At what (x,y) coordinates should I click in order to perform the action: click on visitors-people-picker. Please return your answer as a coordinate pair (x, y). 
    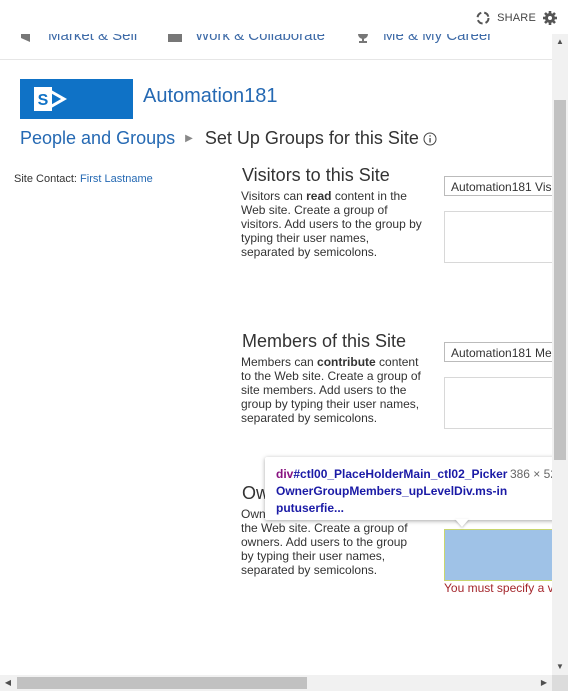
    Looking at the image, I should click on (501, 237).